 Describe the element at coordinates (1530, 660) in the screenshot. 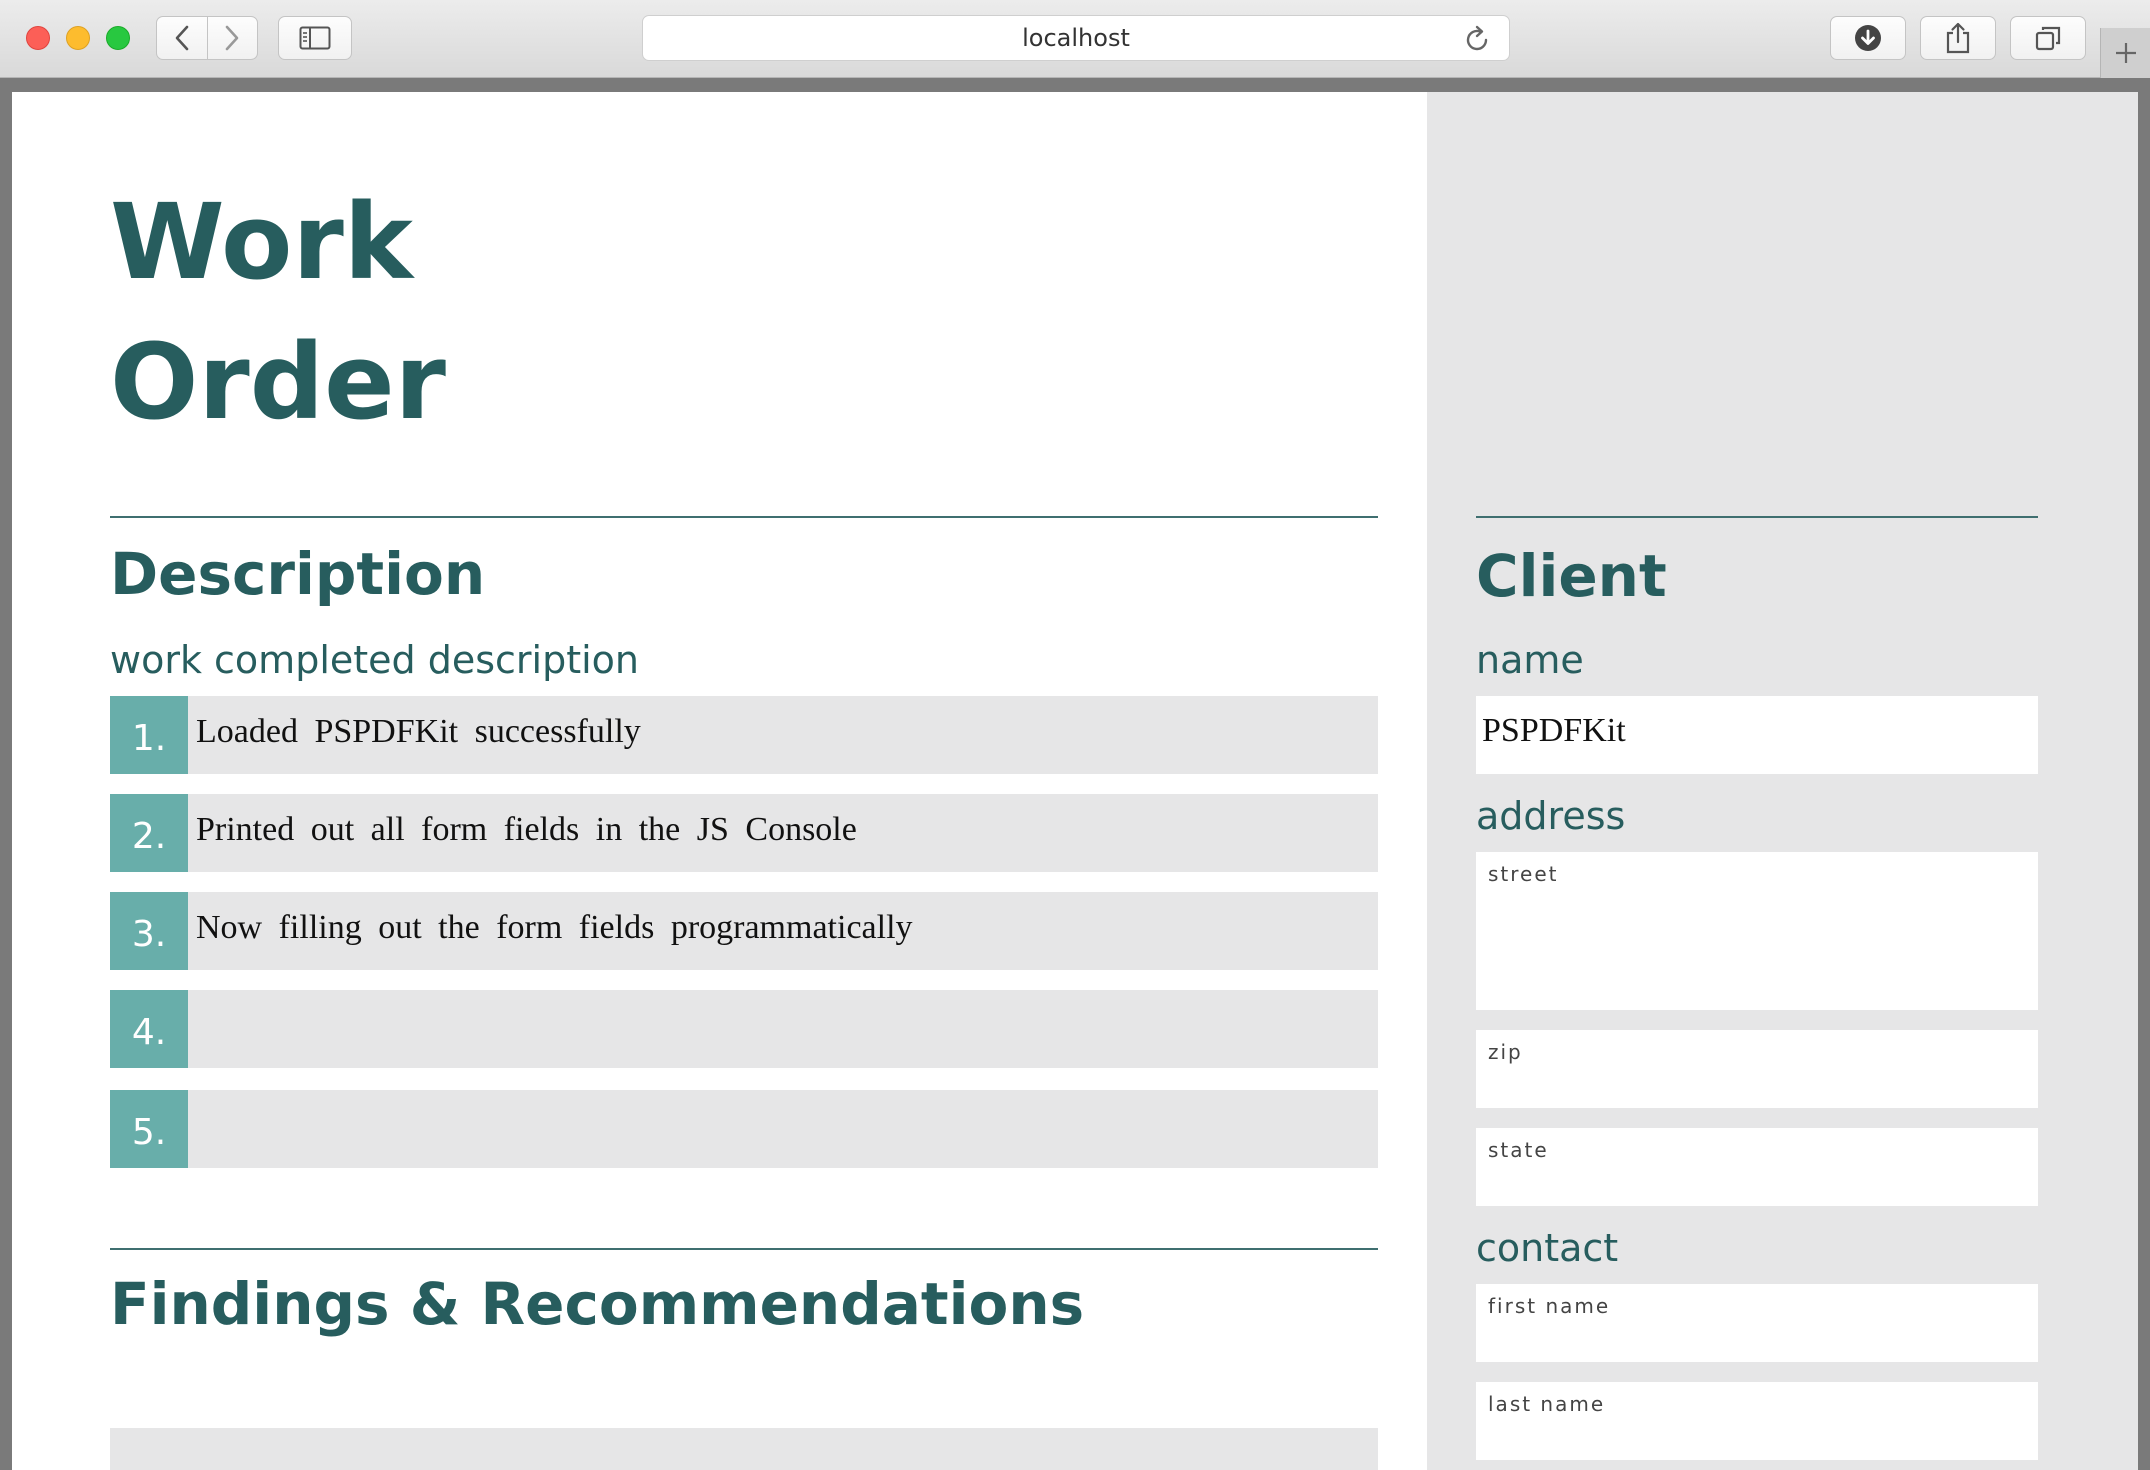

I see `name-label: name` at that location.